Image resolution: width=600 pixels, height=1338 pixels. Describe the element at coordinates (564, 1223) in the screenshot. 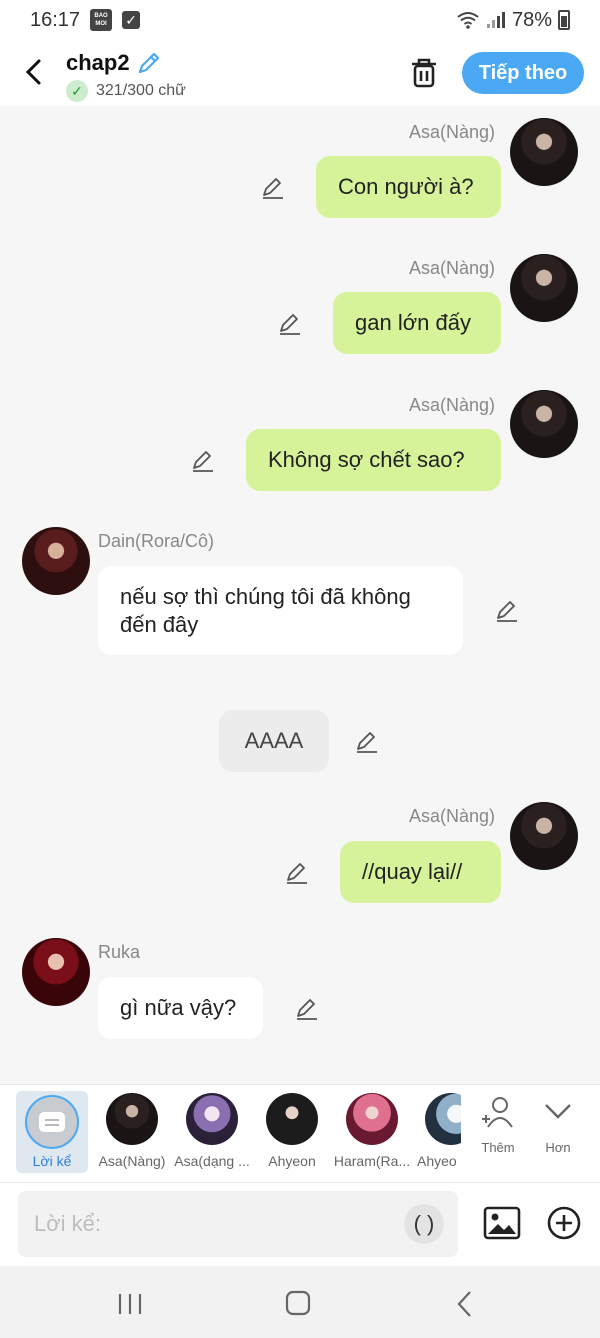

I see `add-circle-icon` at that location.